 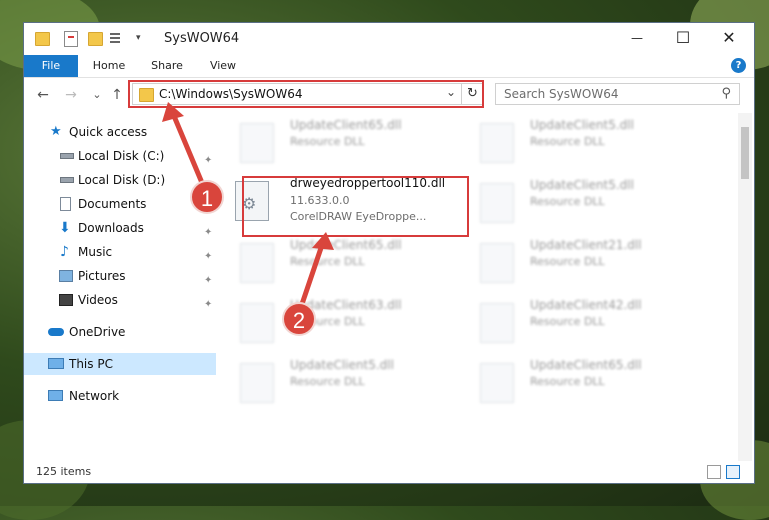 I want to click on details-view-icon, so click(x=714, y=472).